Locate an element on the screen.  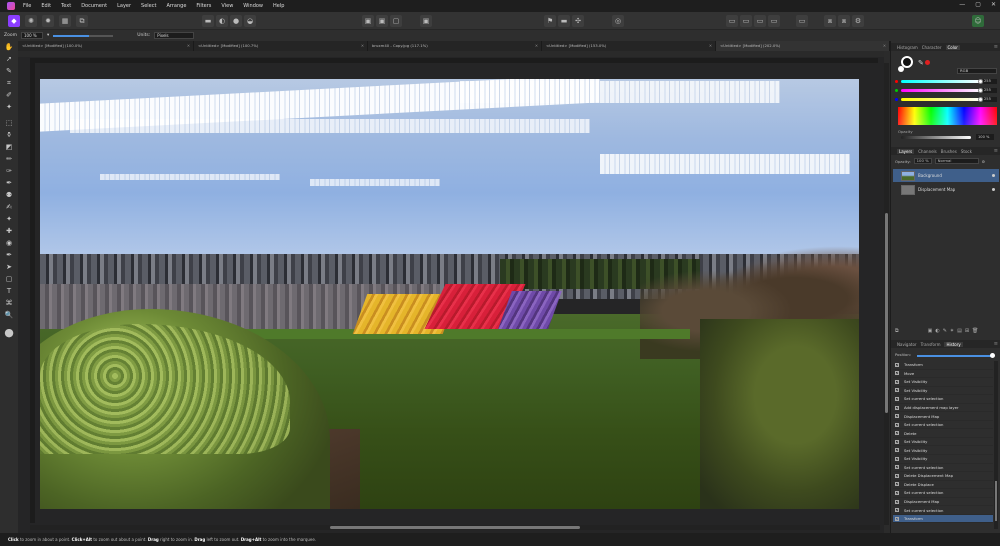
text-tool-icon: T is located at coordinates (9, 291).